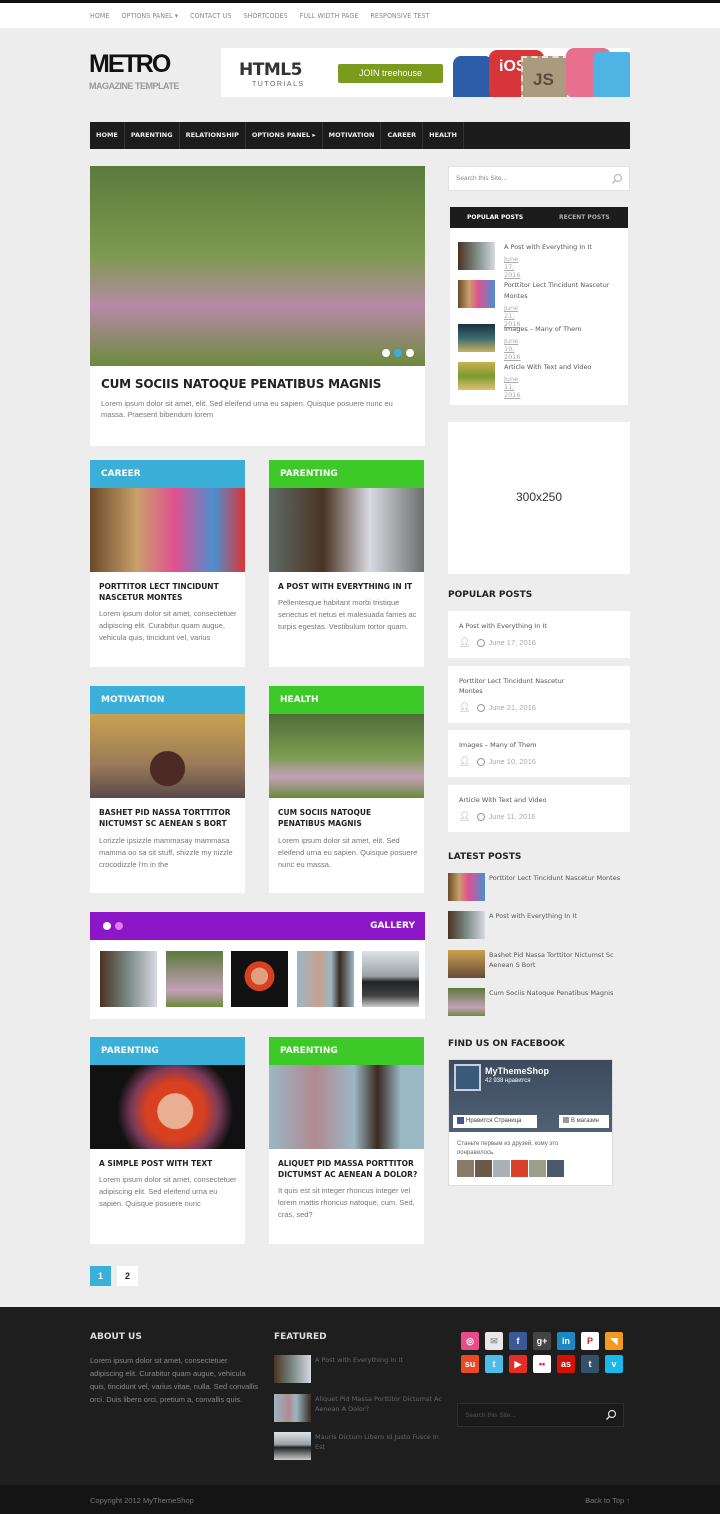 This screenshot has height=1514, width=720. I want to click on nav-health: HEALTH, so click(443, 135).